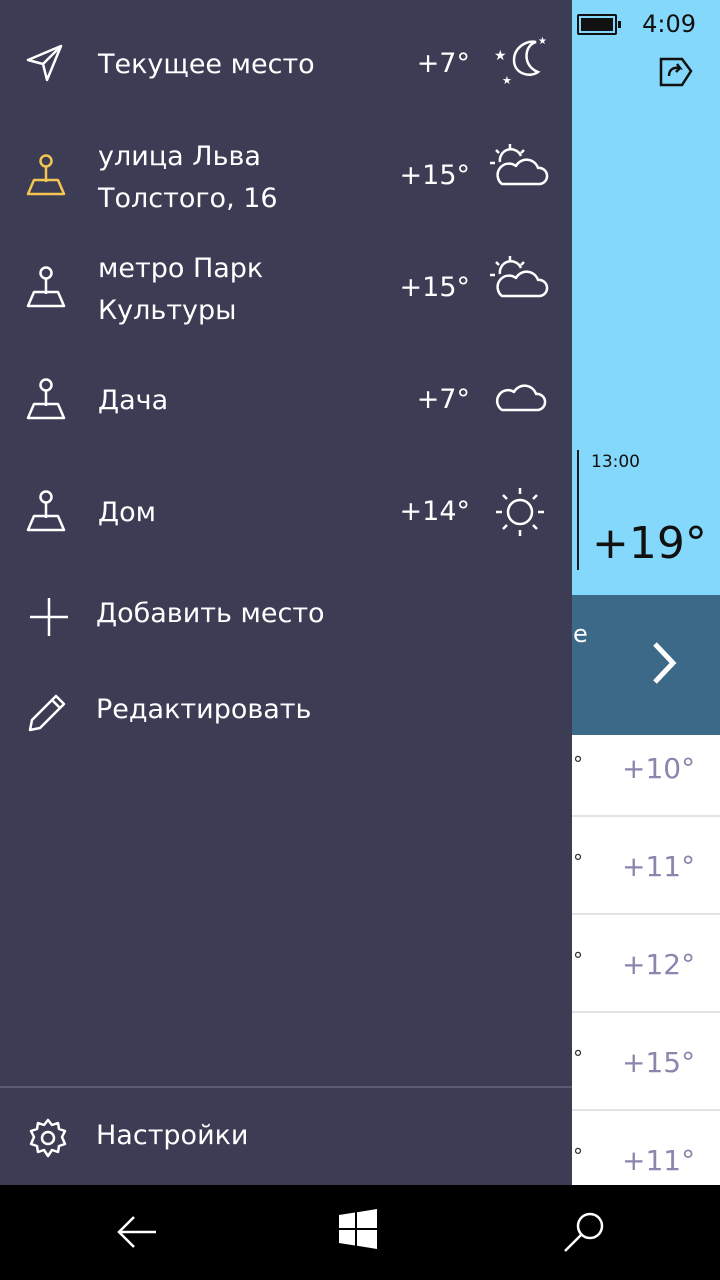  Describe the element at coordinates (206, 64) in the screenshot. I see `location-name: Текущее место` at that location.